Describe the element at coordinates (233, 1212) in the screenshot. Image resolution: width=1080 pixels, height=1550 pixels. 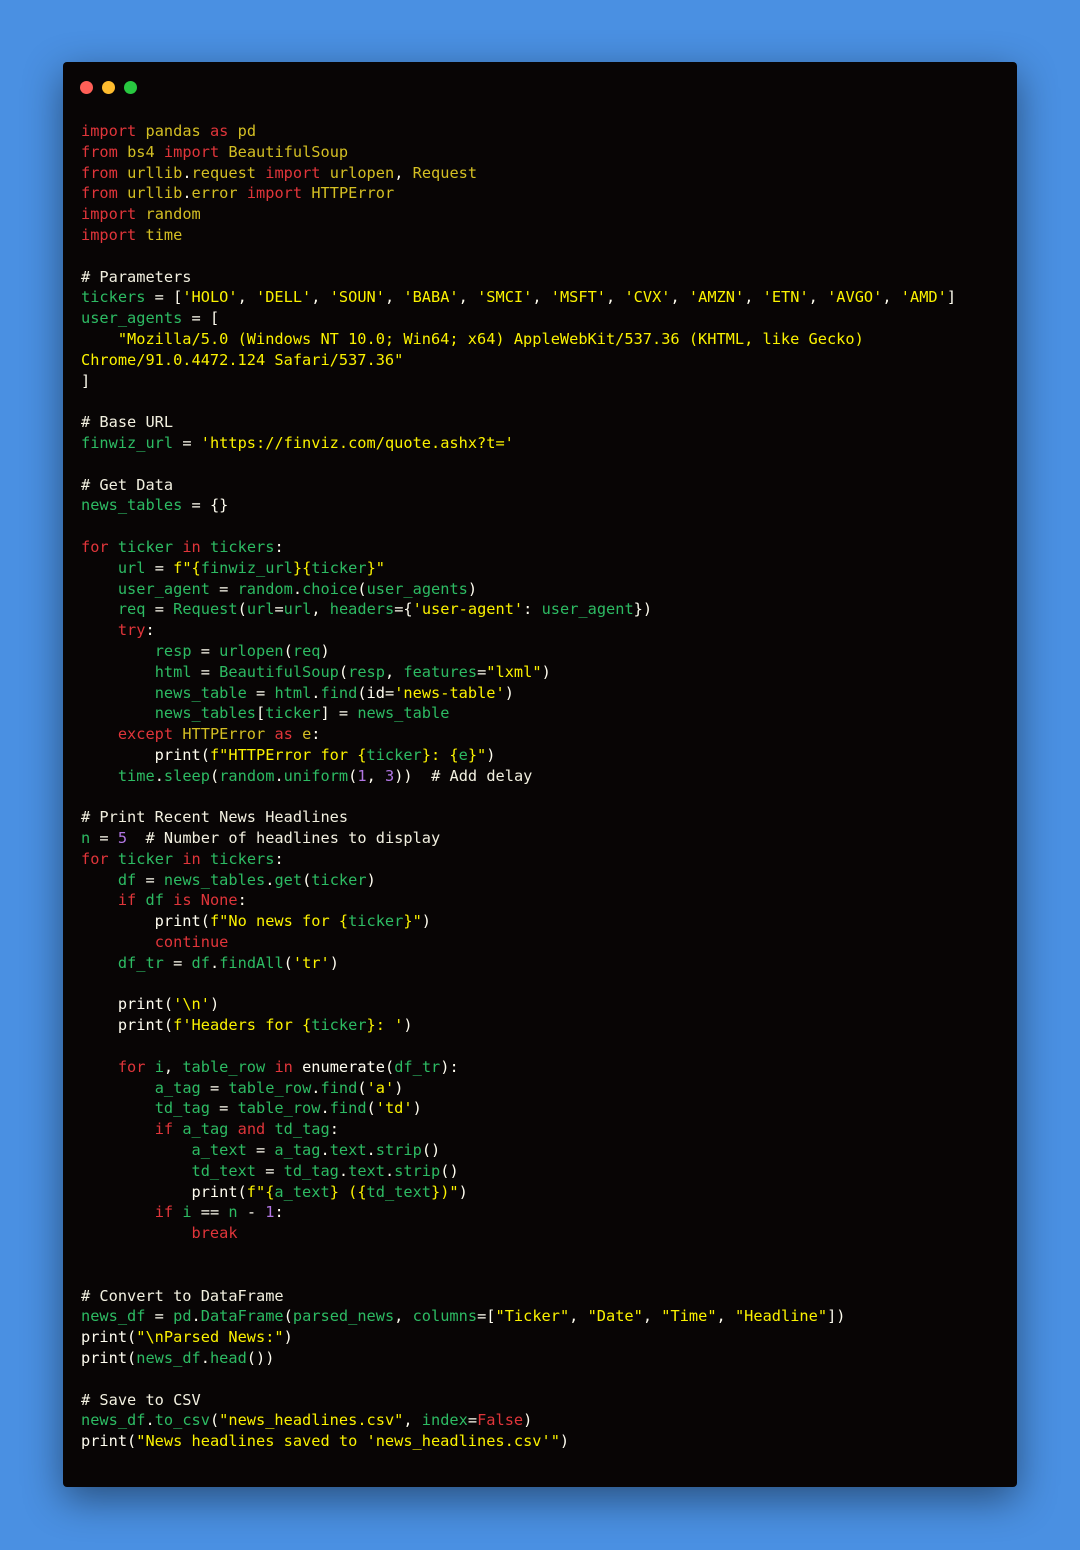
I see `code-token-variable: n` at that location.